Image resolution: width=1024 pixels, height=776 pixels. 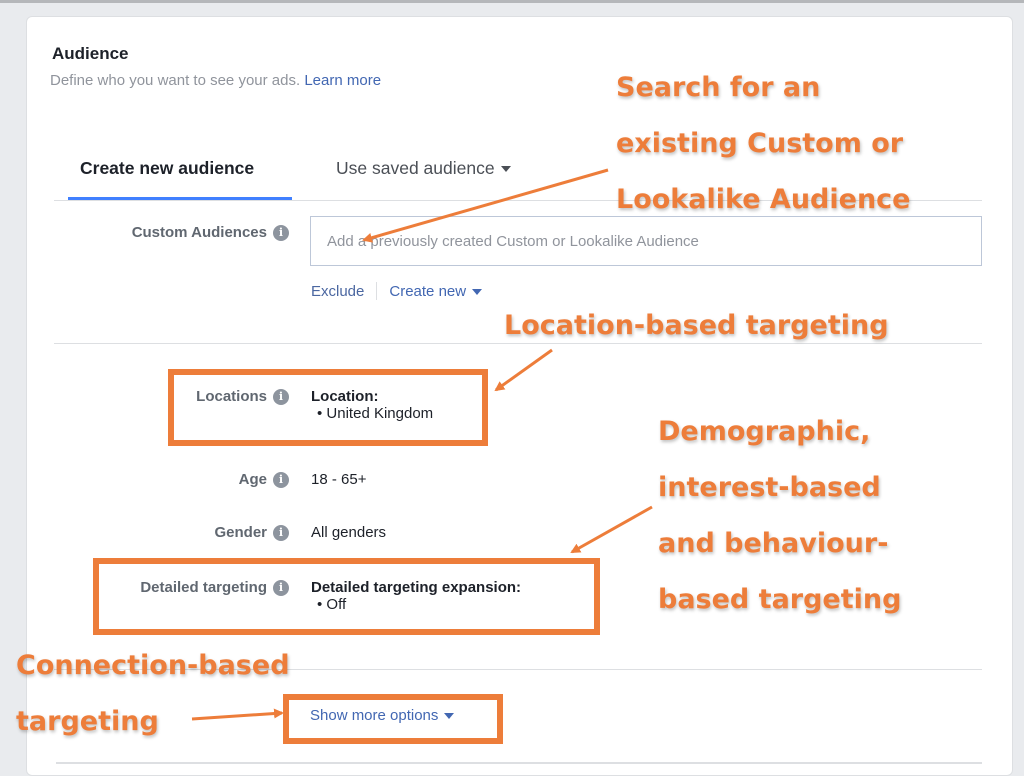 What do you see at coordinates (337, 291) in the screenshot?
I see `exclude-link: Exclude` at bounding box center [337, 291].